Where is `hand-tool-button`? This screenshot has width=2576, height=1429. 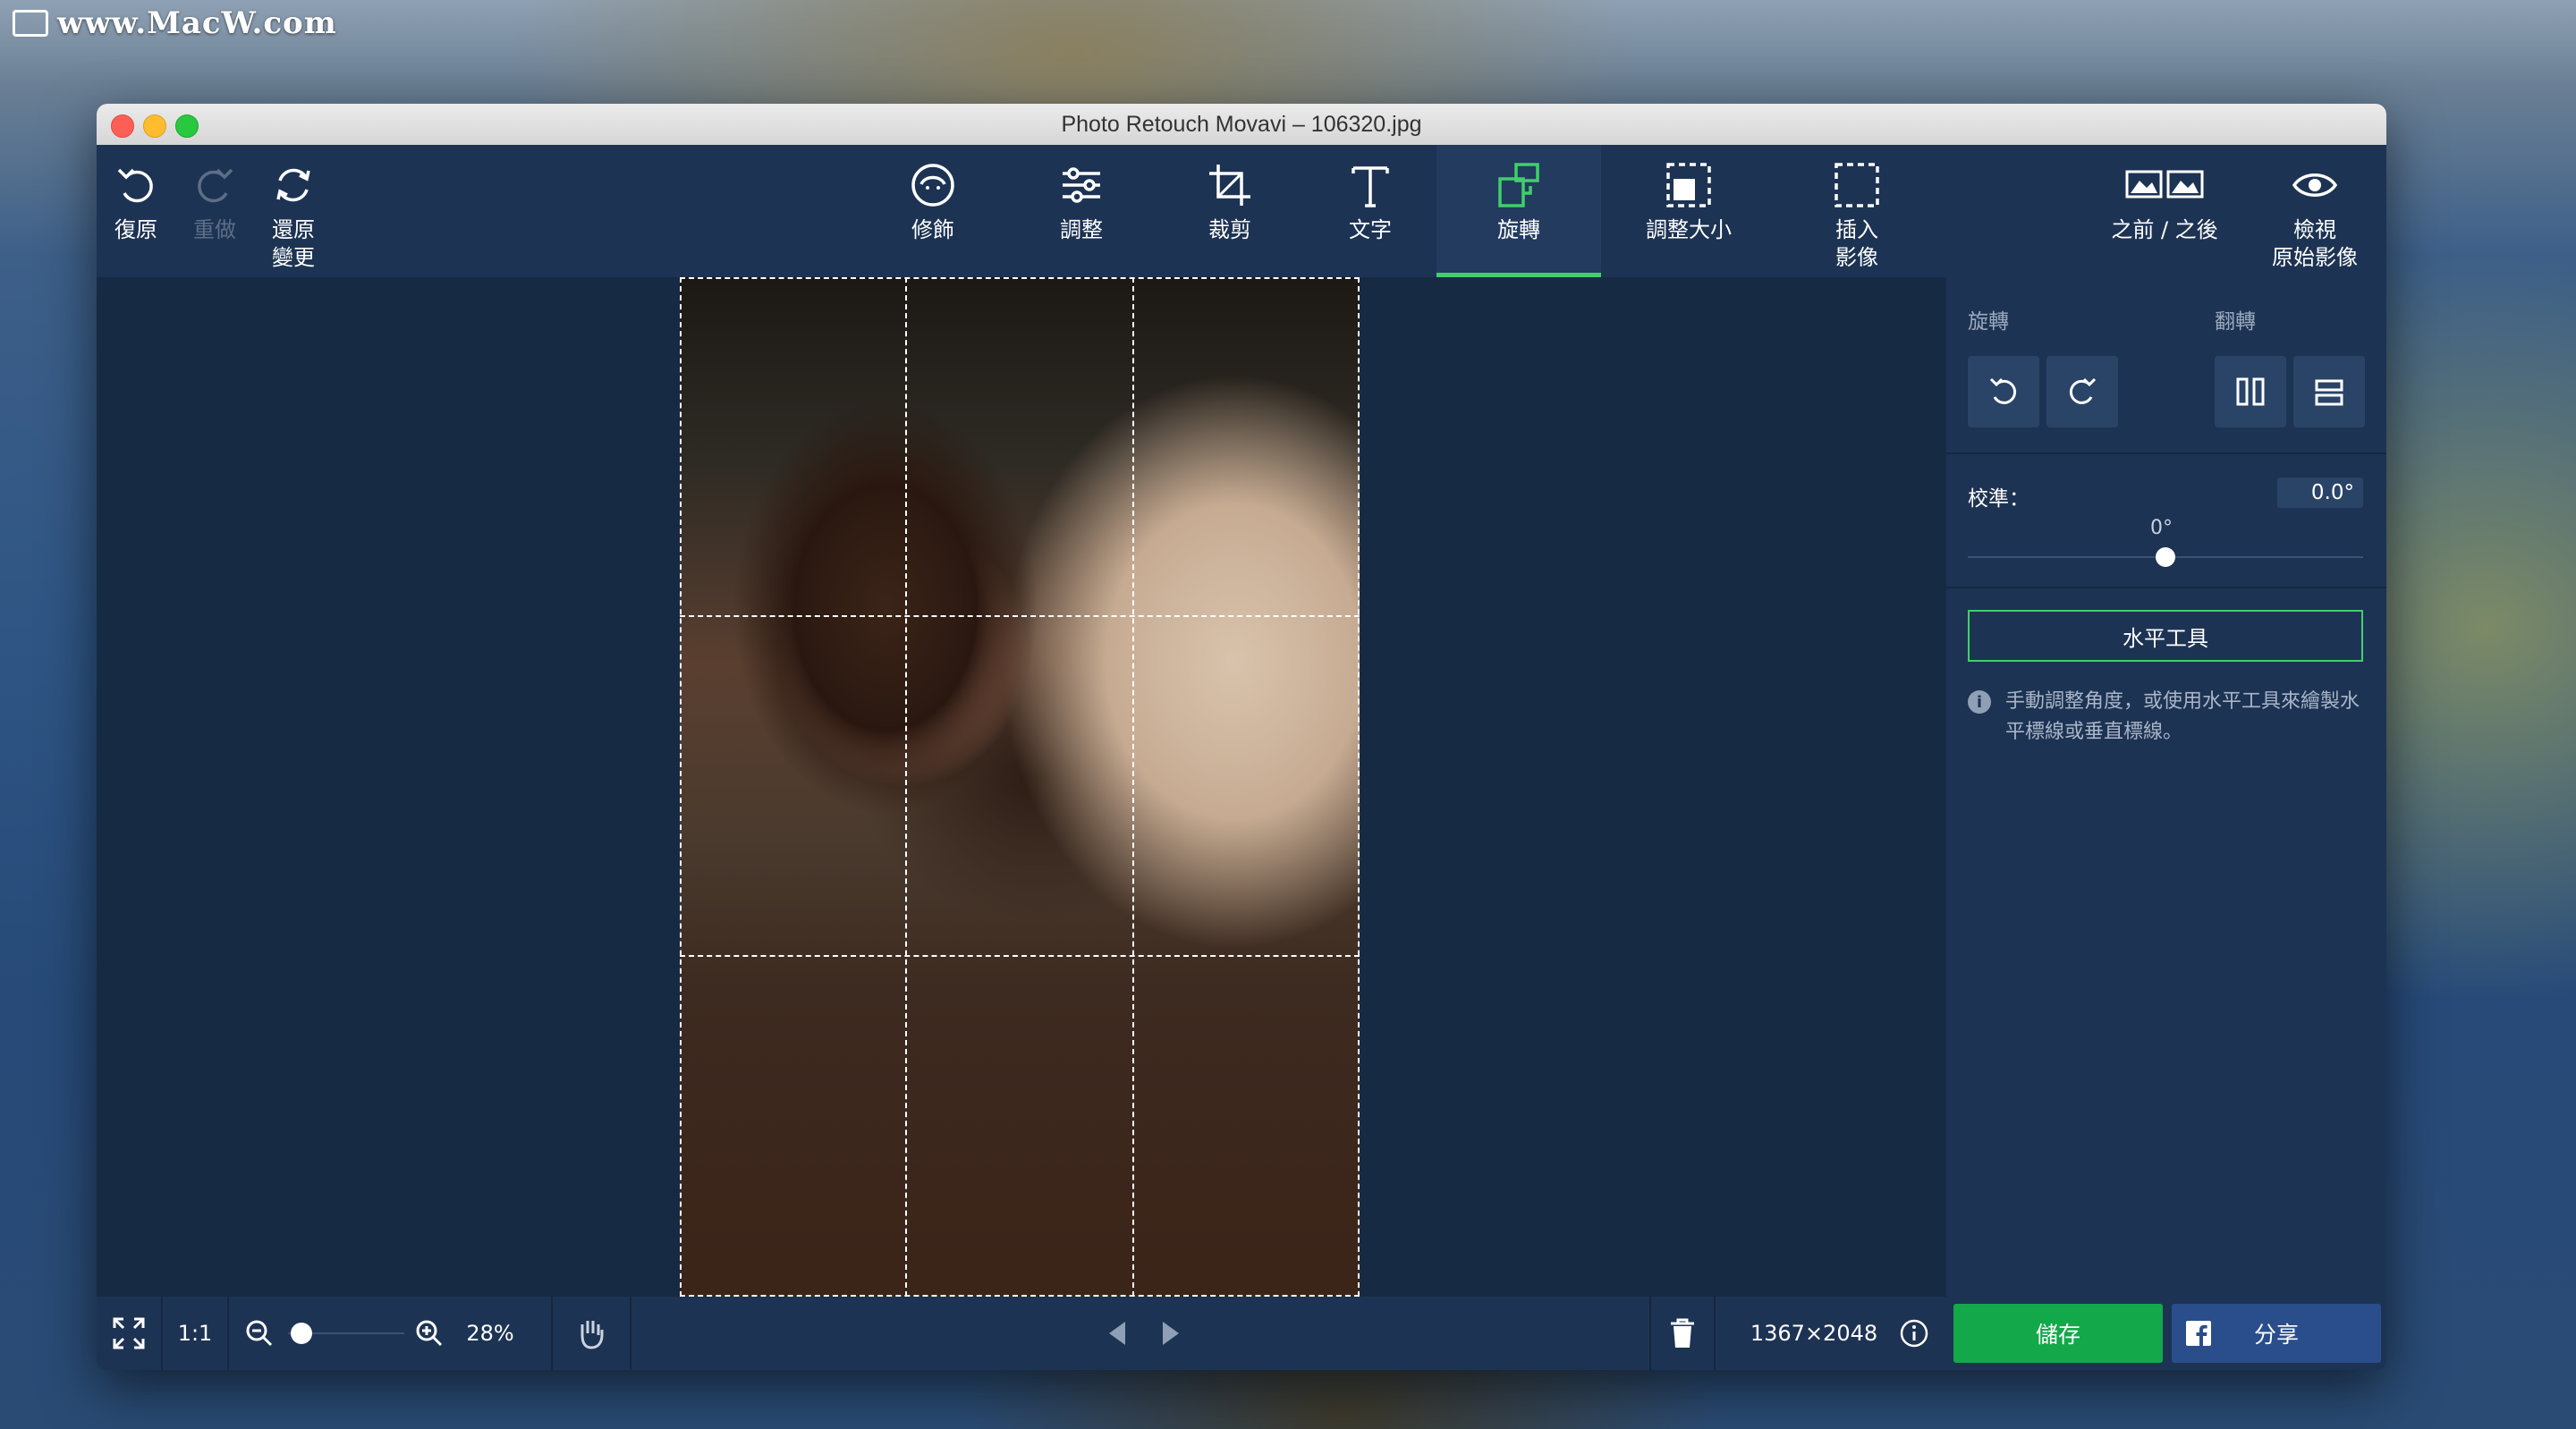
hand-tool-button is located at coordinates (591, 1333).